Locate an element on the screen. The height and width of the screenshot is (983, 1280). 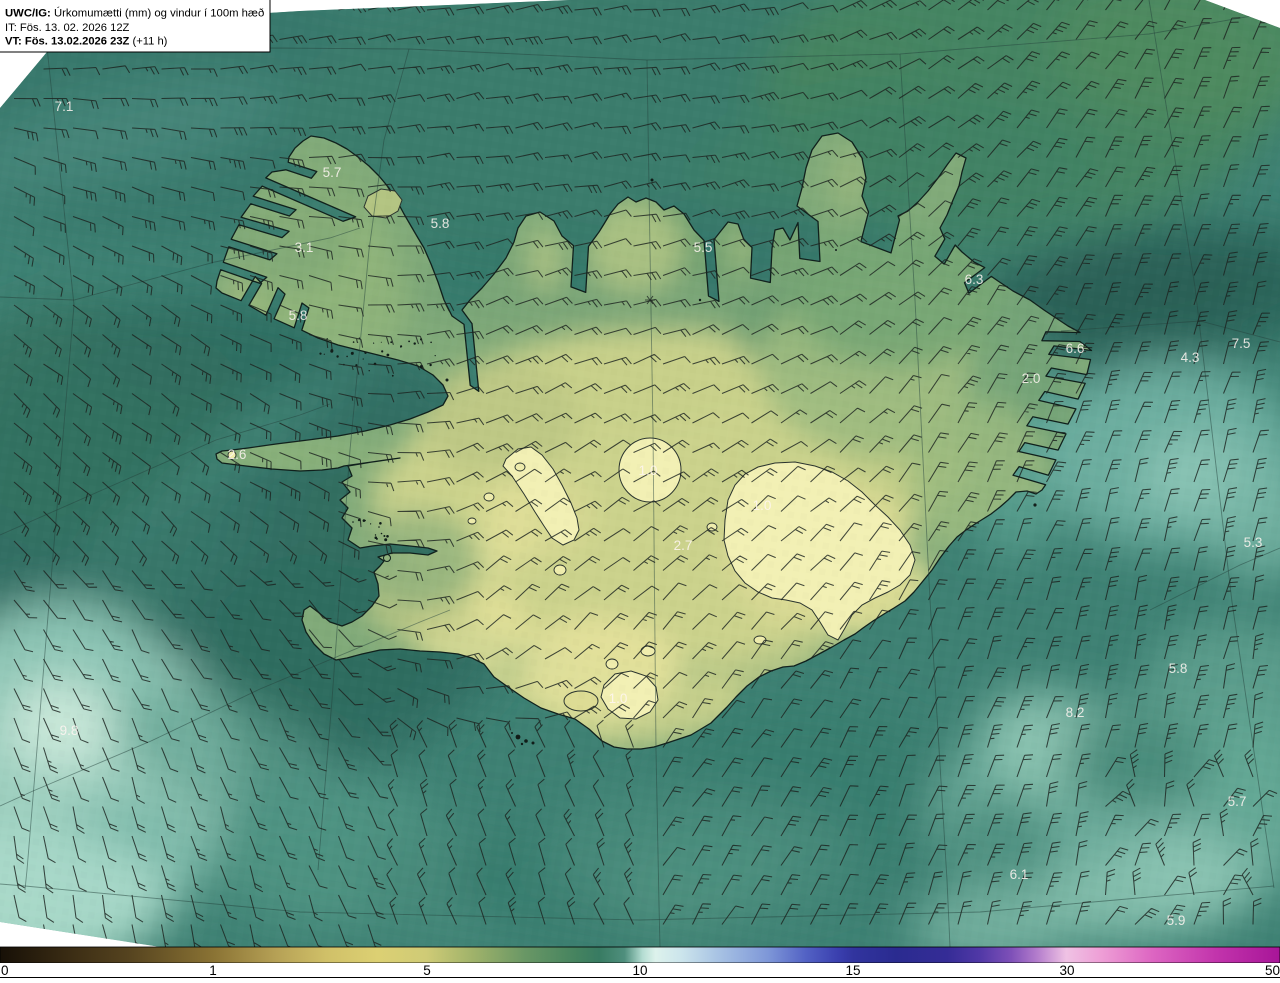
svg-text: 9.8 is located at coordinates (69, 730).